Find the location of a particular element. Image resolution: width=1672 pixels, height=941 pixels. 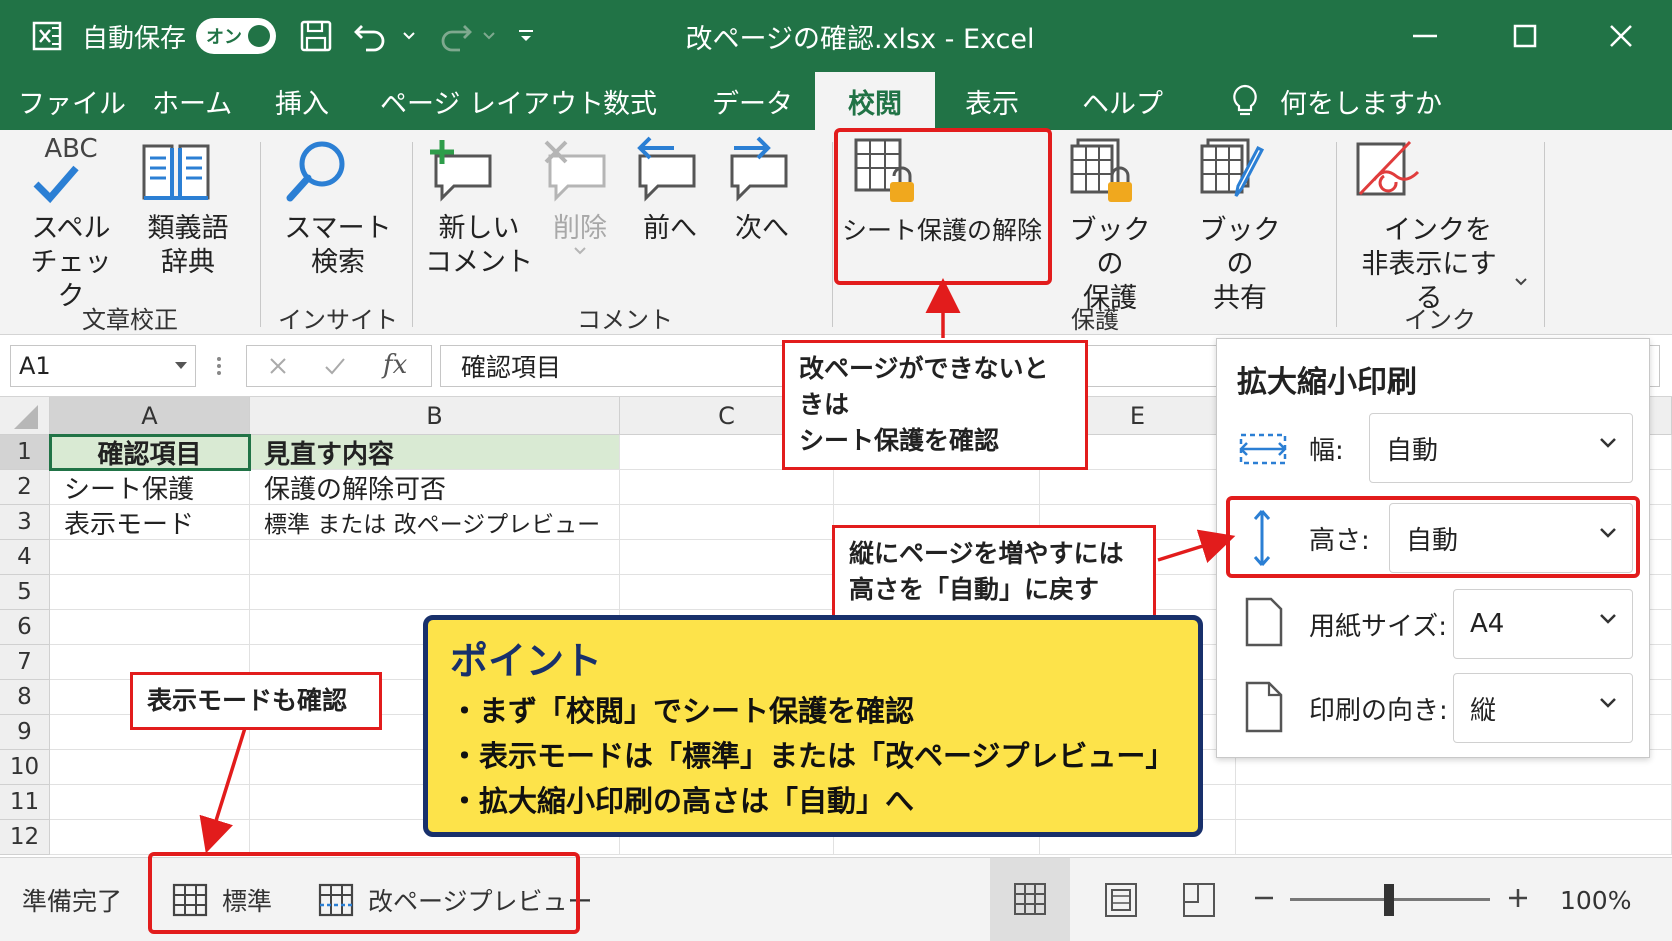

cell-f12 is located at coordinates (1454, 837).